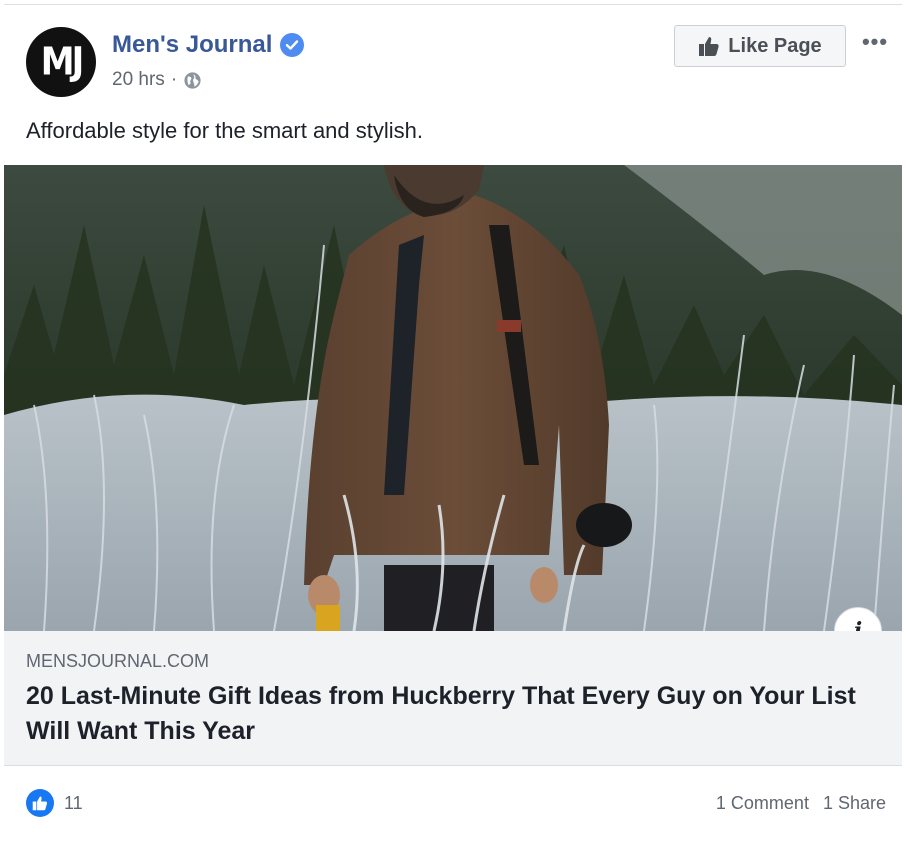  I want to click on post-footer: 11 1 Comment 1 Share, so click(453, 805).